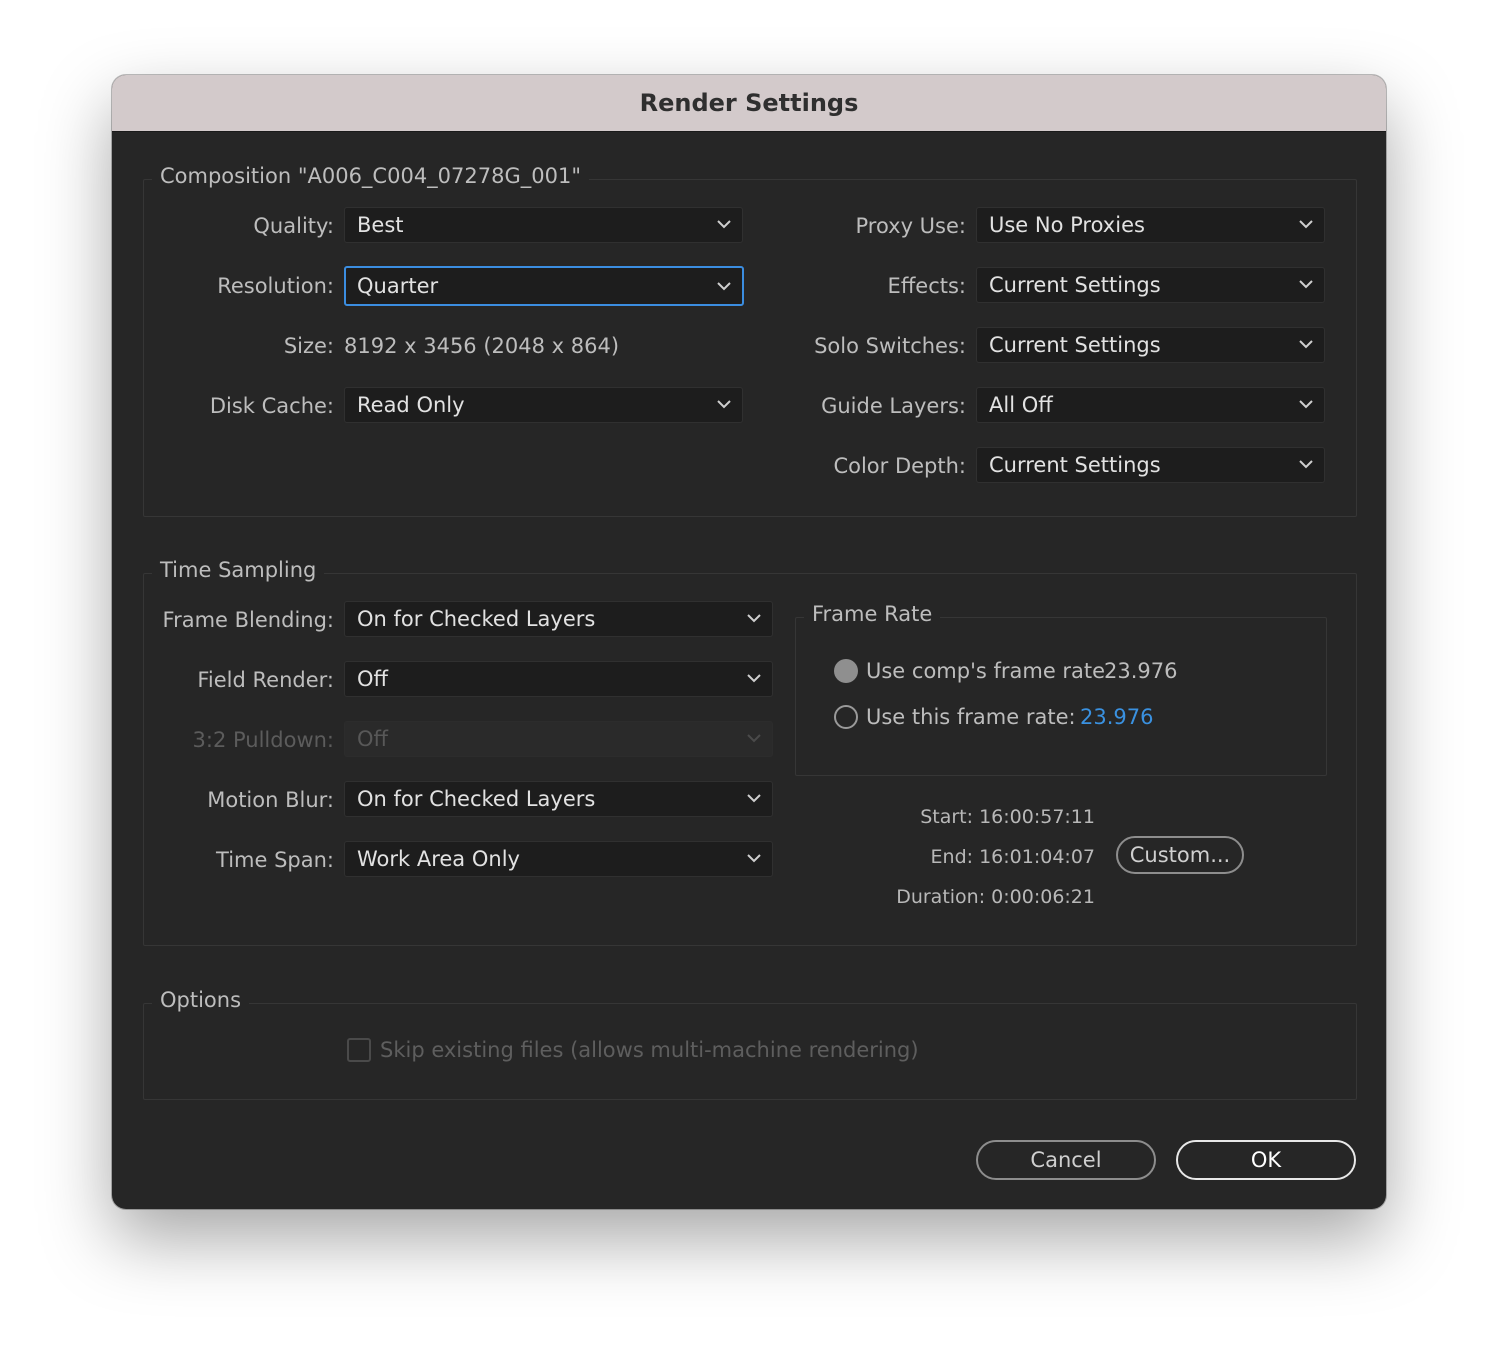 Image resolution: width=1498 pixels, height=1358 pixels. Describe the element at coordinates (1021, 405) in the screenshot. I see `guide-layers-value: All Off` at that location.